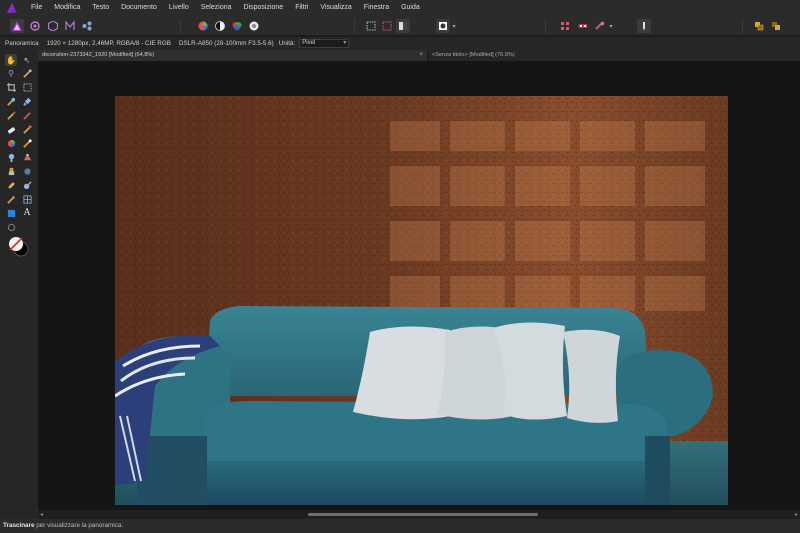 Image resolution: width=800 pixels, height=533 pixels. What do you see at coordinates (27, 143) in the screenshot?
I see `gradient-icon` at bounding box center [27, 143].